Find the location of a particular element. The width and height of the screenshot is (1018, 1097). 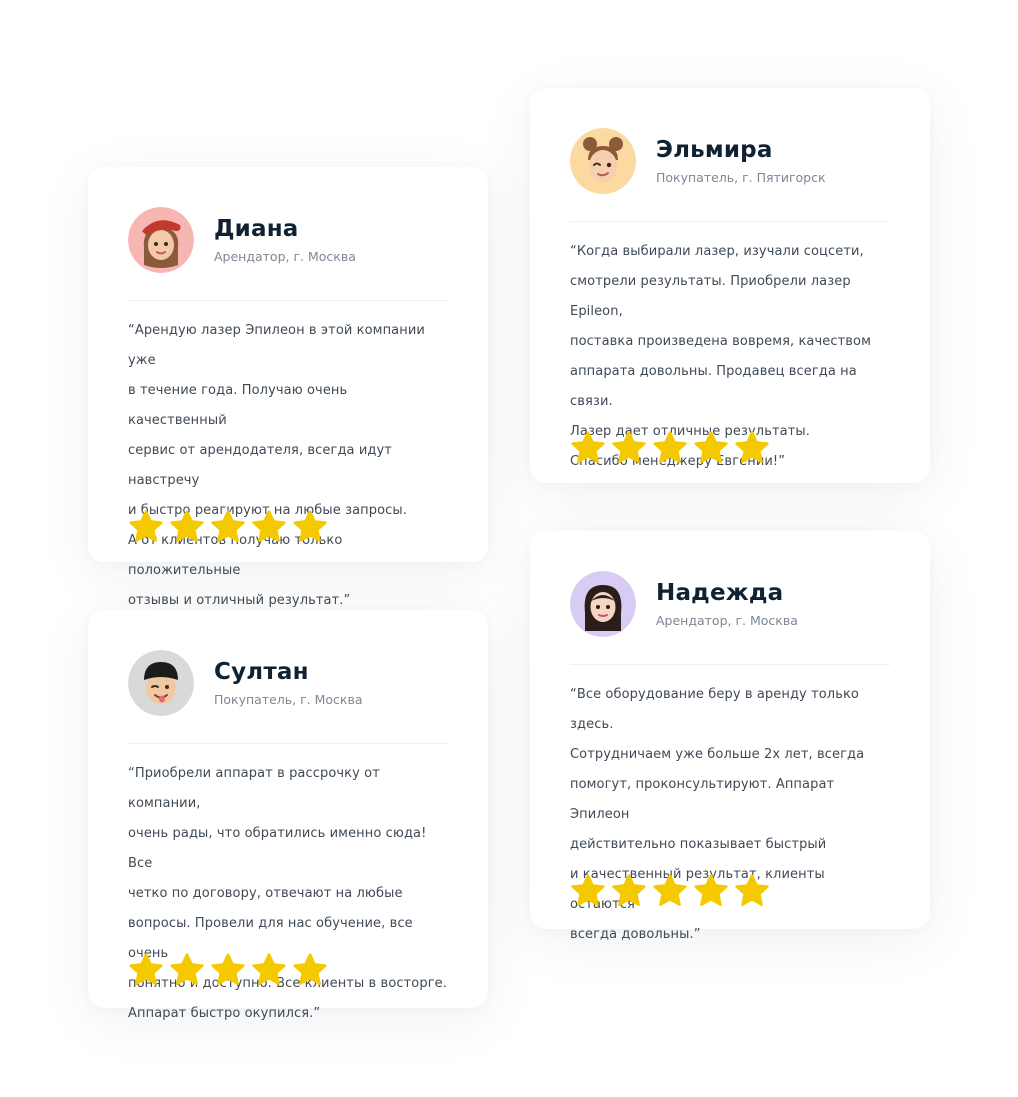

woman-red-beret-avatar-icon is located at coordinates (161, 240).